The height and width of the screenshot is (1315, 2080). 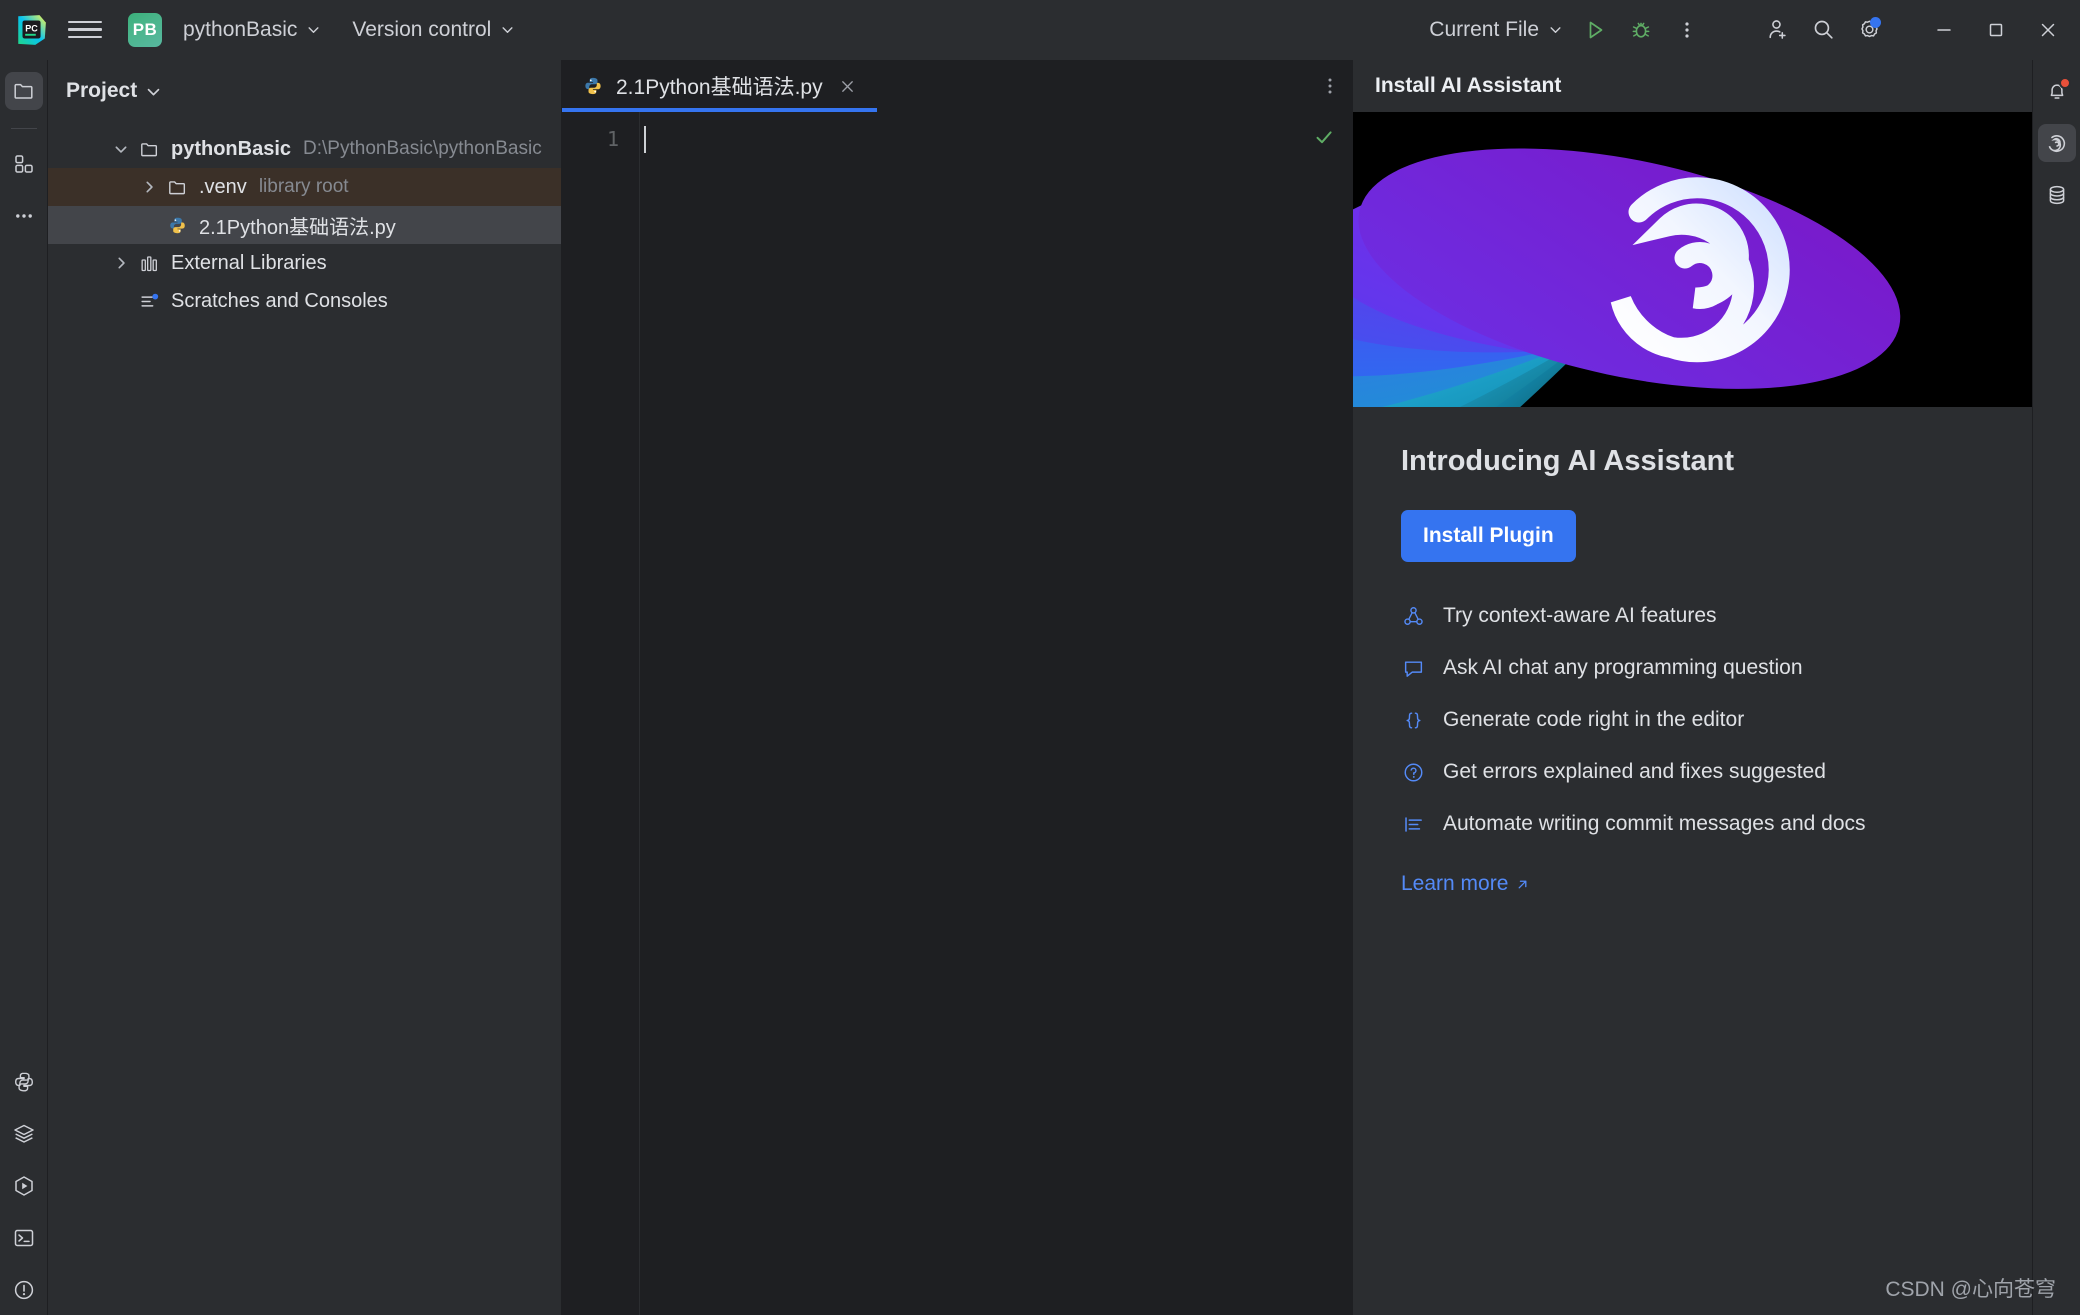 I want to click on close-button, so click(x=2048, y=30).